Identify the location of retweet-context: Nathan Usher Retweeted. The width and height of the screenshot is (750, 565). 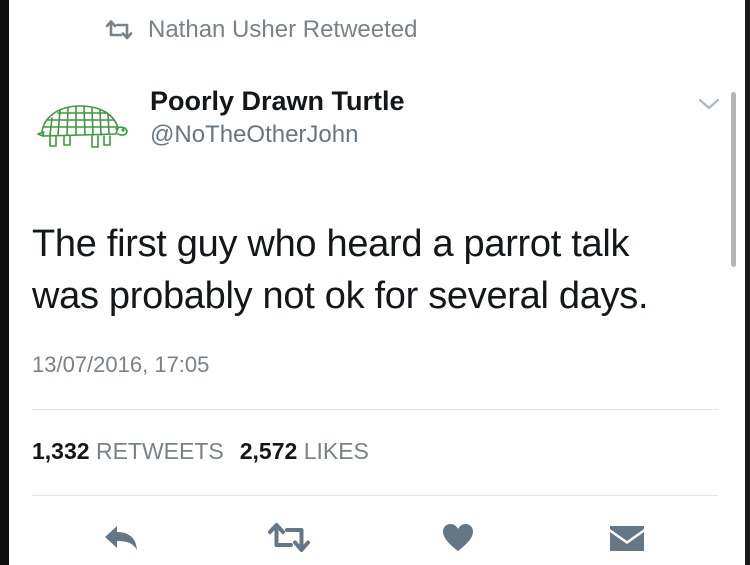
(260, 30).